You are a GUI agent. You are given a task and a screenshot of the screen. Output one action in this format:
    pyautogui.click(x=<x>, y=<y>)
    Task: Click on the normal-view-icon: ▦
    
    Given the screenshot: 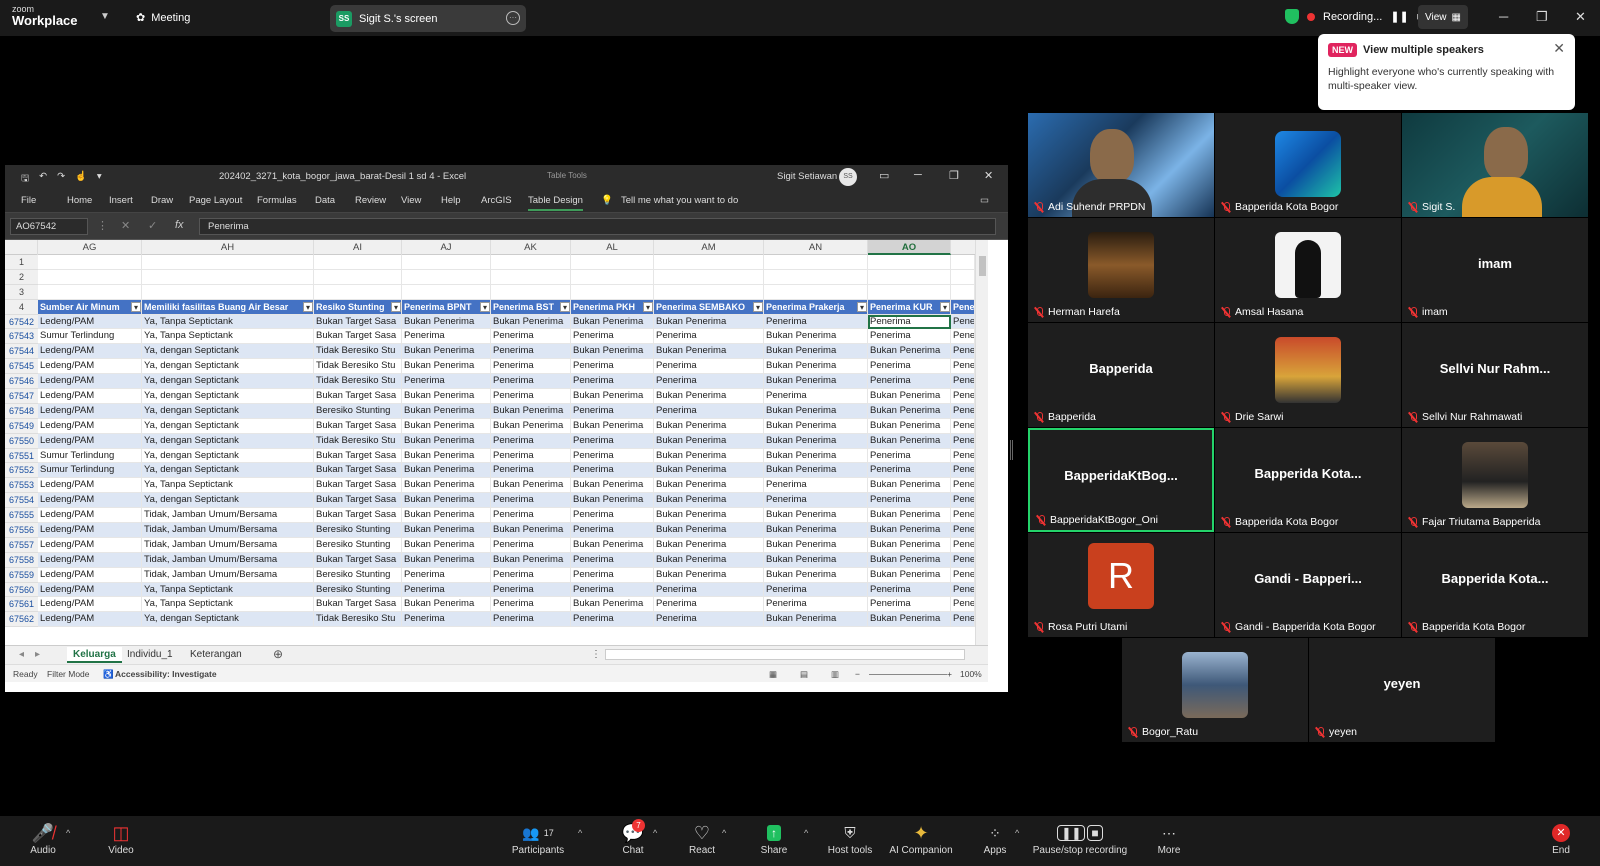 What is the action you would take?
    pyautogui.click(x=773, y=674)
    